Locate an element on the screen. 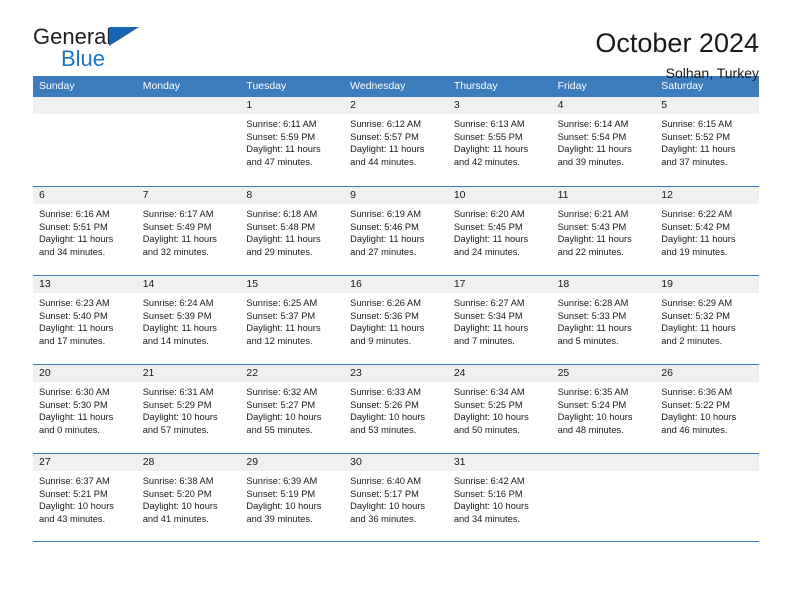  sunset-text: Sunset: 5:36 PM is located at coordinates (384, 315).